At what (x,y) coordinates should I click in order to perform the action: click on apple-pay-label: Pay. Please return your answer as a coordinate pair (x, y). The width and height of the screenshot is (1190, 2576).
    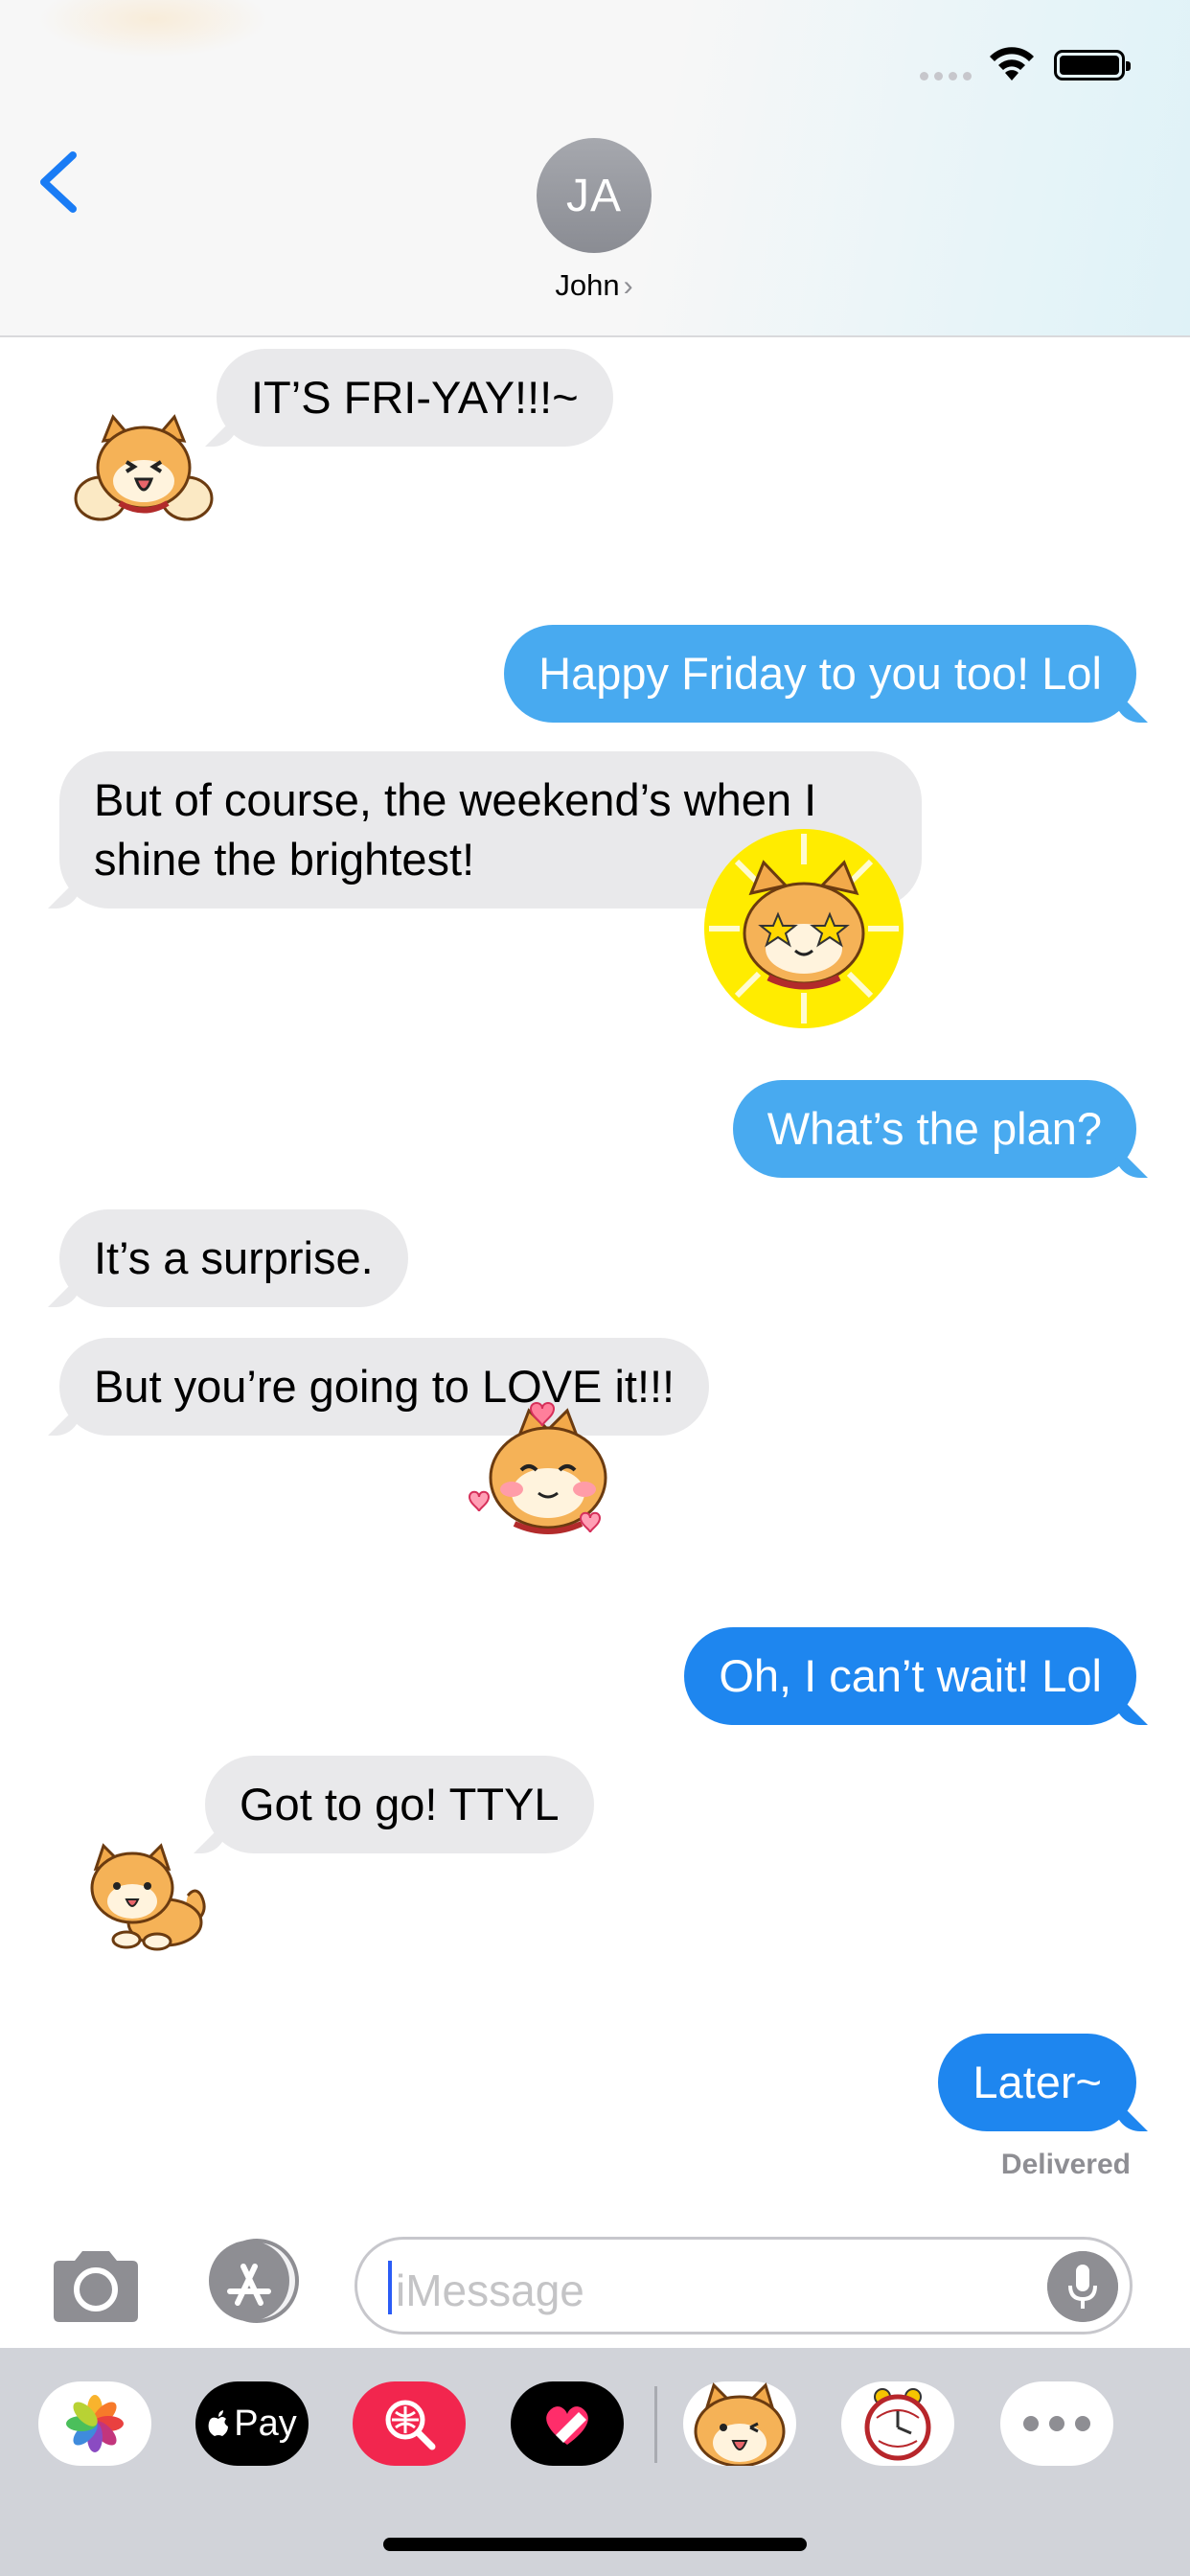
    Looking at the image, I should click on (265, 2423).